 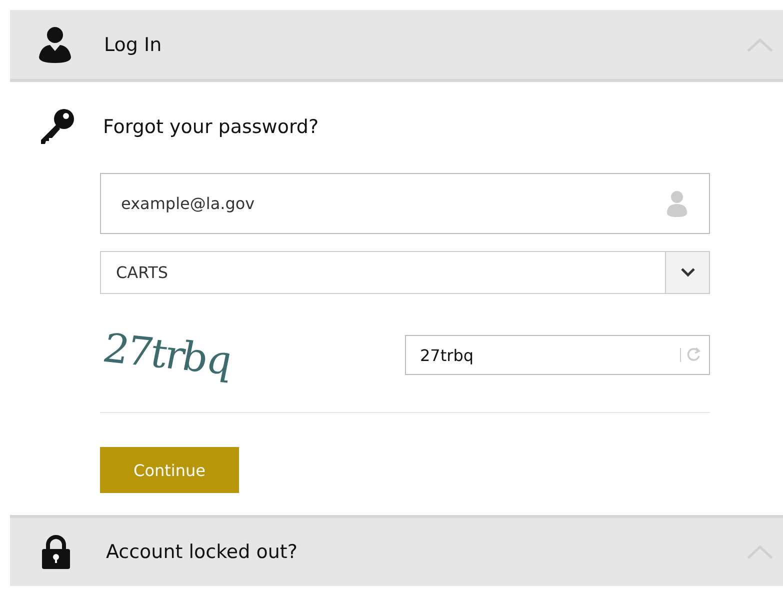 I want to click on captcha-field: 27trbq, so click(x=557, y=355).